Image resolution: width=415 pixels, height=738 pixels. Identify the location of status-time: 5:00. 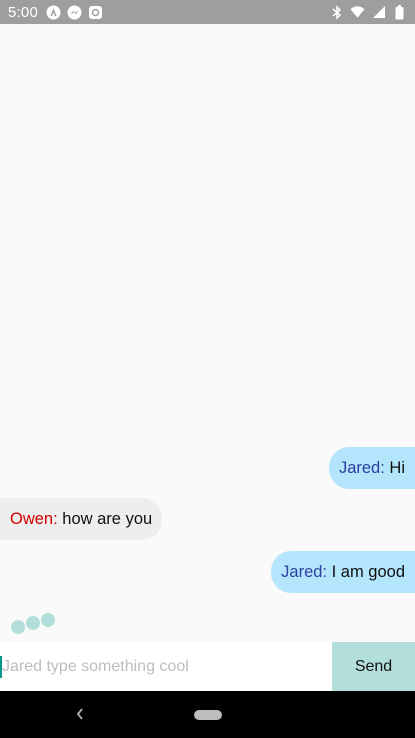
(23, 12).